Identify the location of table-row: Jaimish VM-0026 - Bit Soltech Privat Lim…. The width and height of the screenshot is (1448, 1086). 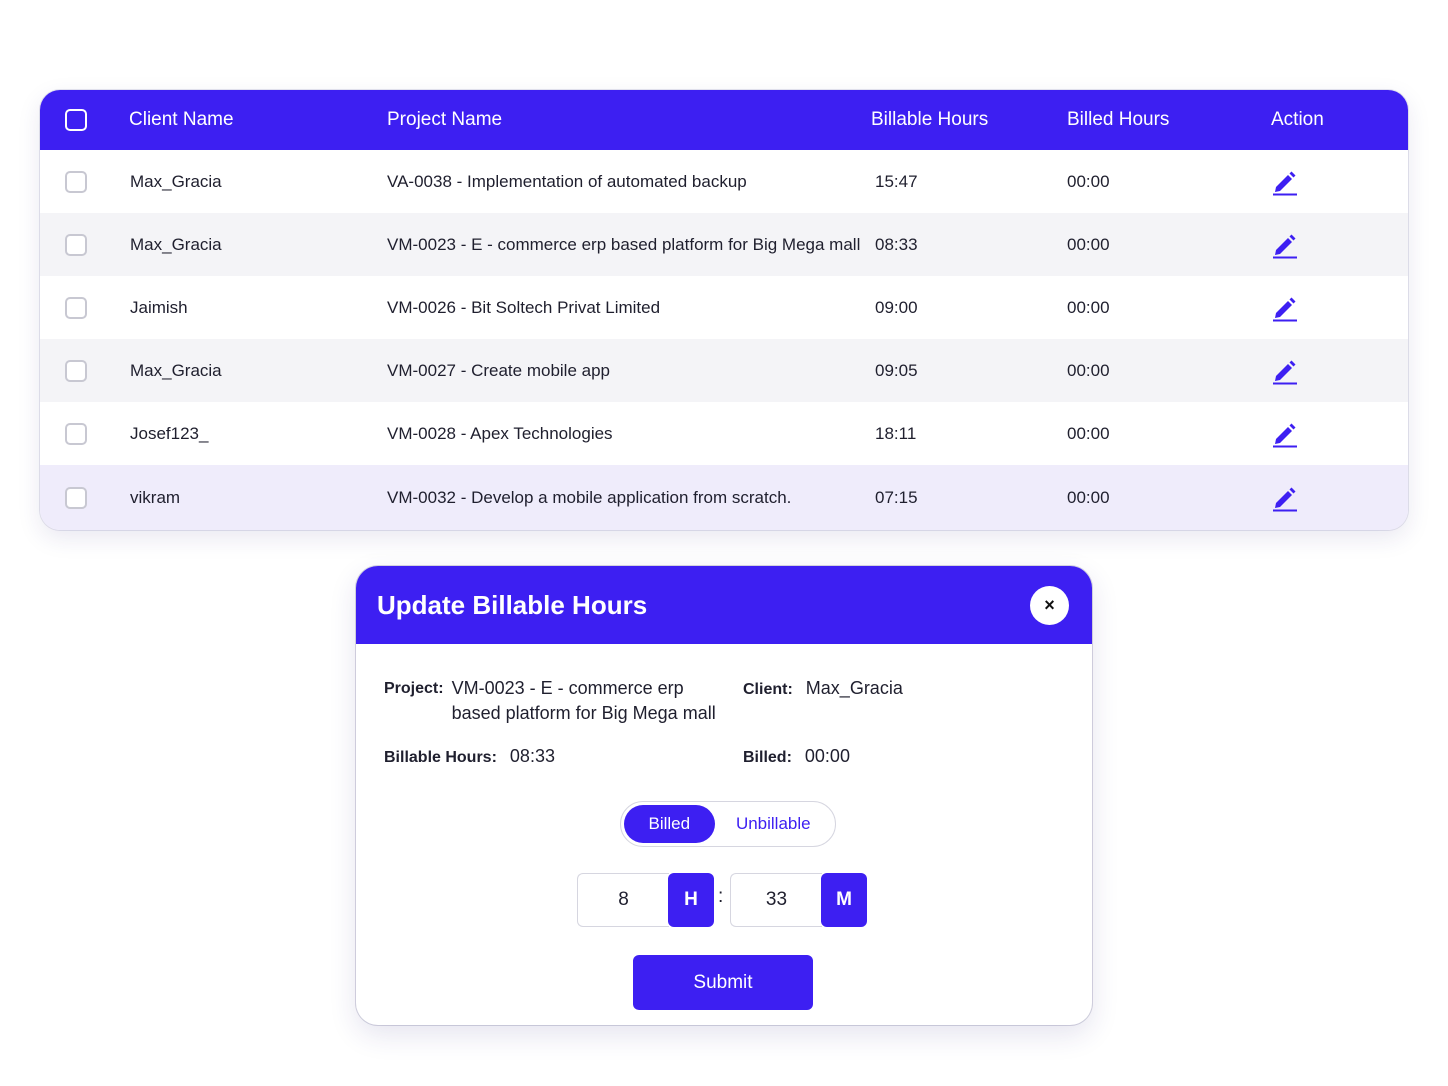
(724, 307).